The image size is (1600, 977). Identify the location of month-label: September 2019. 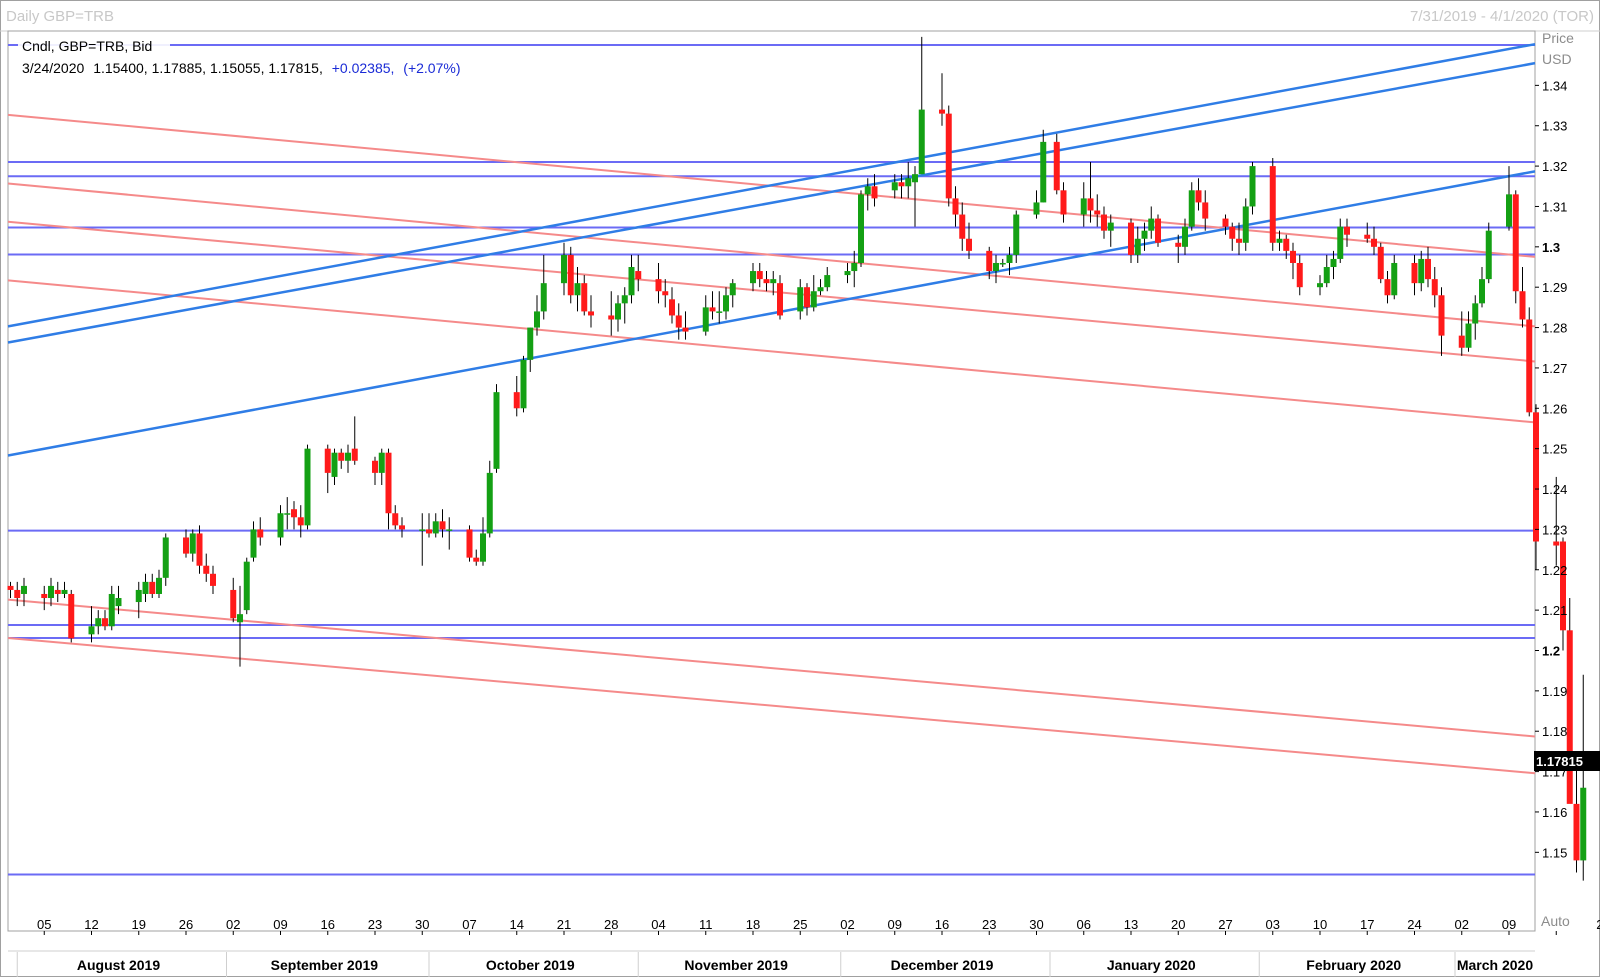
(325, 965).